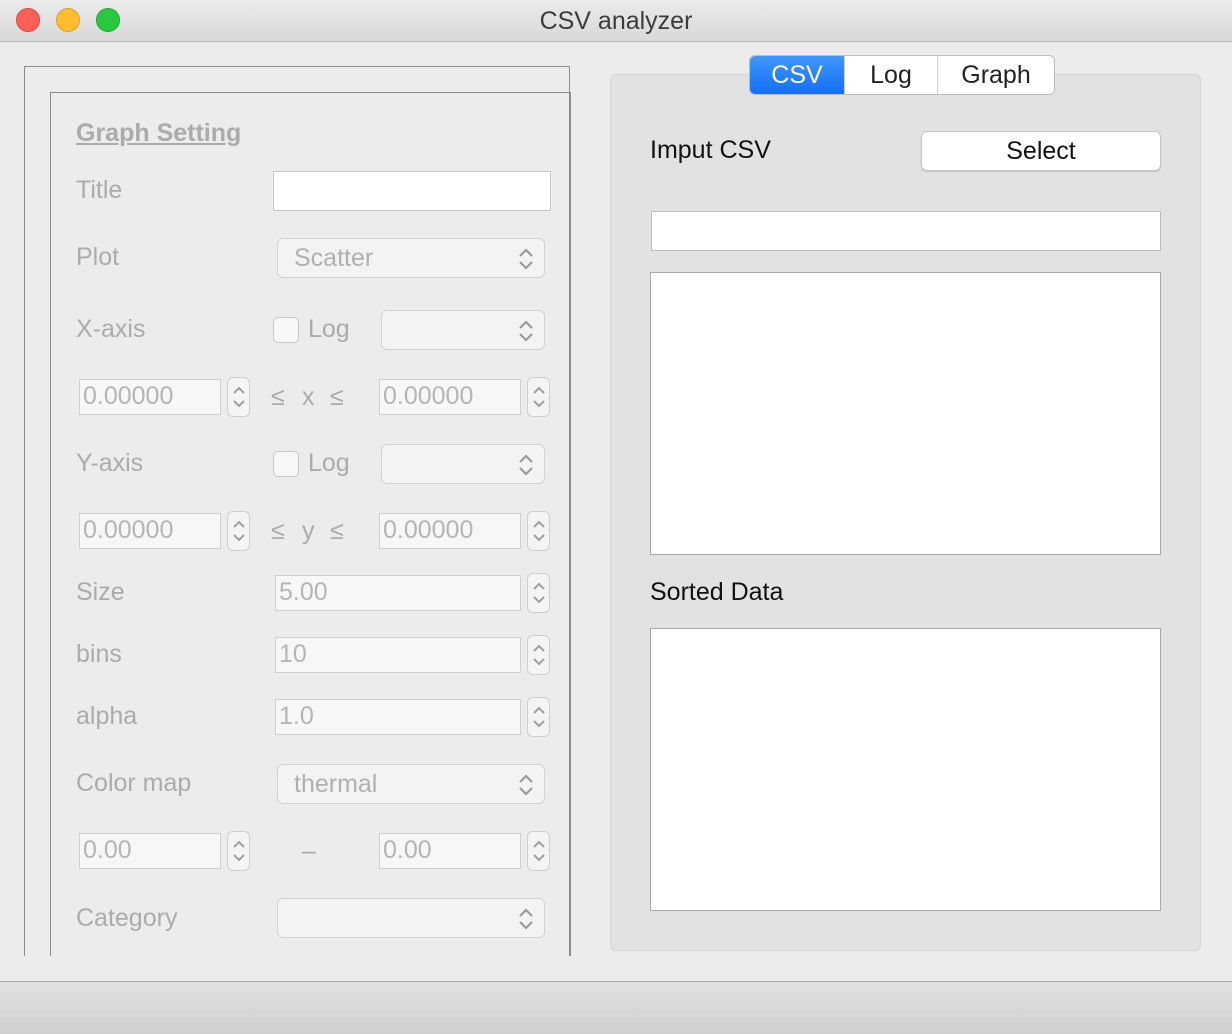 The width and height of the screenshot is (1232, 1034). I want to click on xaxis-column-select, so click(463, 330).